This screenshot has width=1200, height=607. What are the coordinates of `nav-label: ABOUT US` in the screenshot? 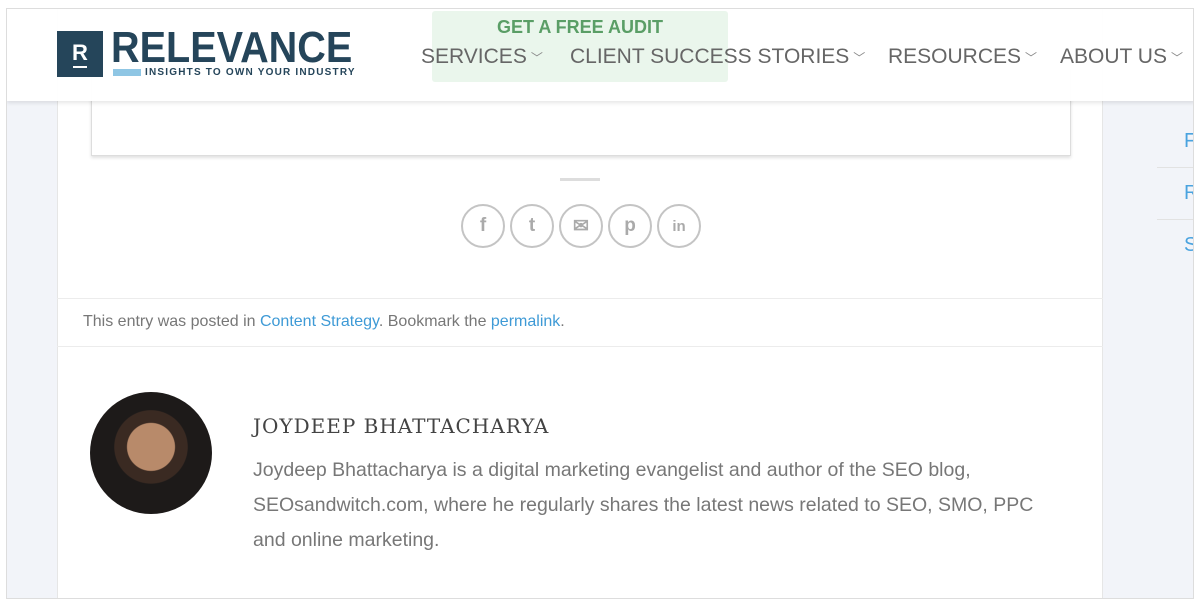 It's located at (1113, 56).